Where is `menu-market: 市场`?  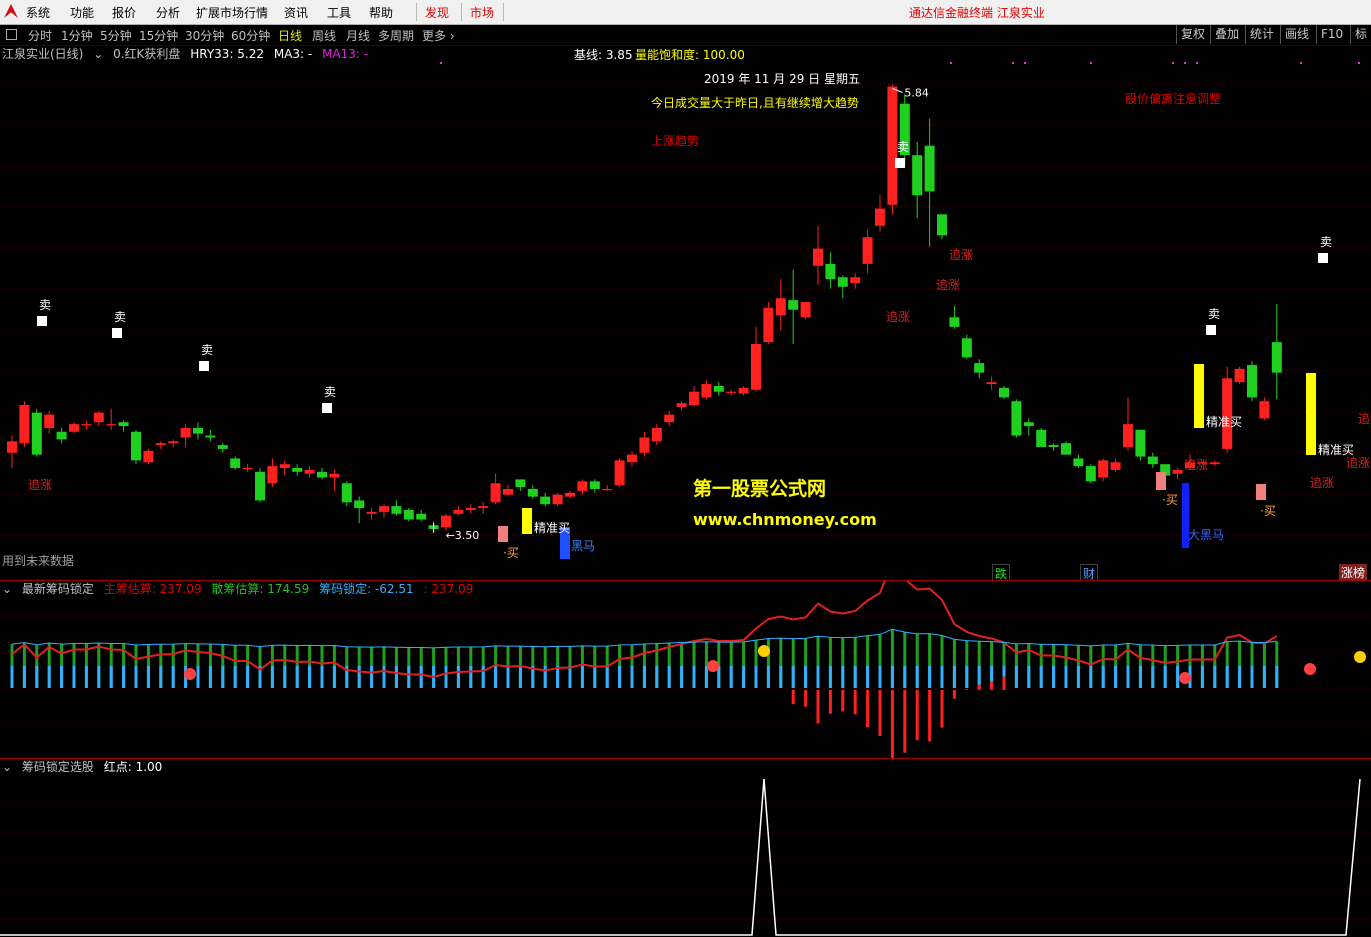 menu-market: 市场 is located at coordinates (482, 12).